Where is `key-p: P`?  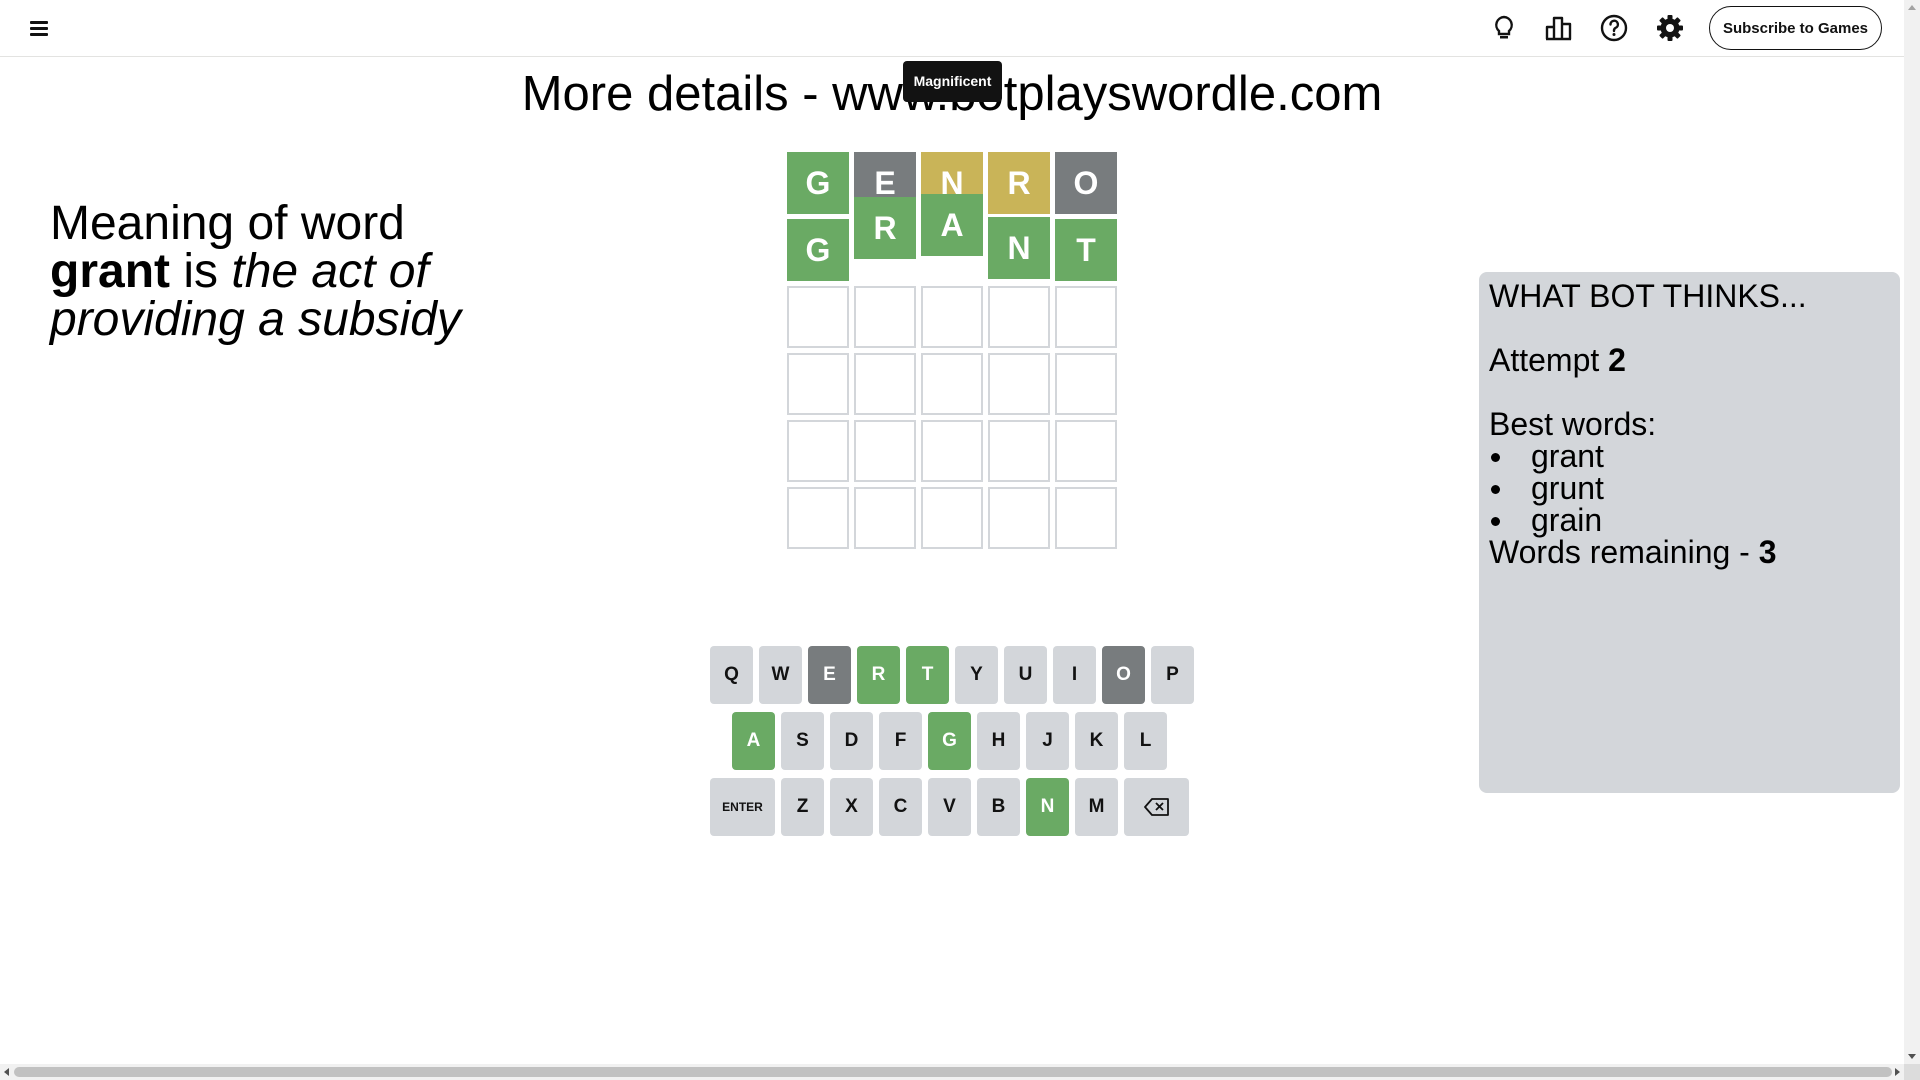 key-p: P is located at coordinates (1172, 675).